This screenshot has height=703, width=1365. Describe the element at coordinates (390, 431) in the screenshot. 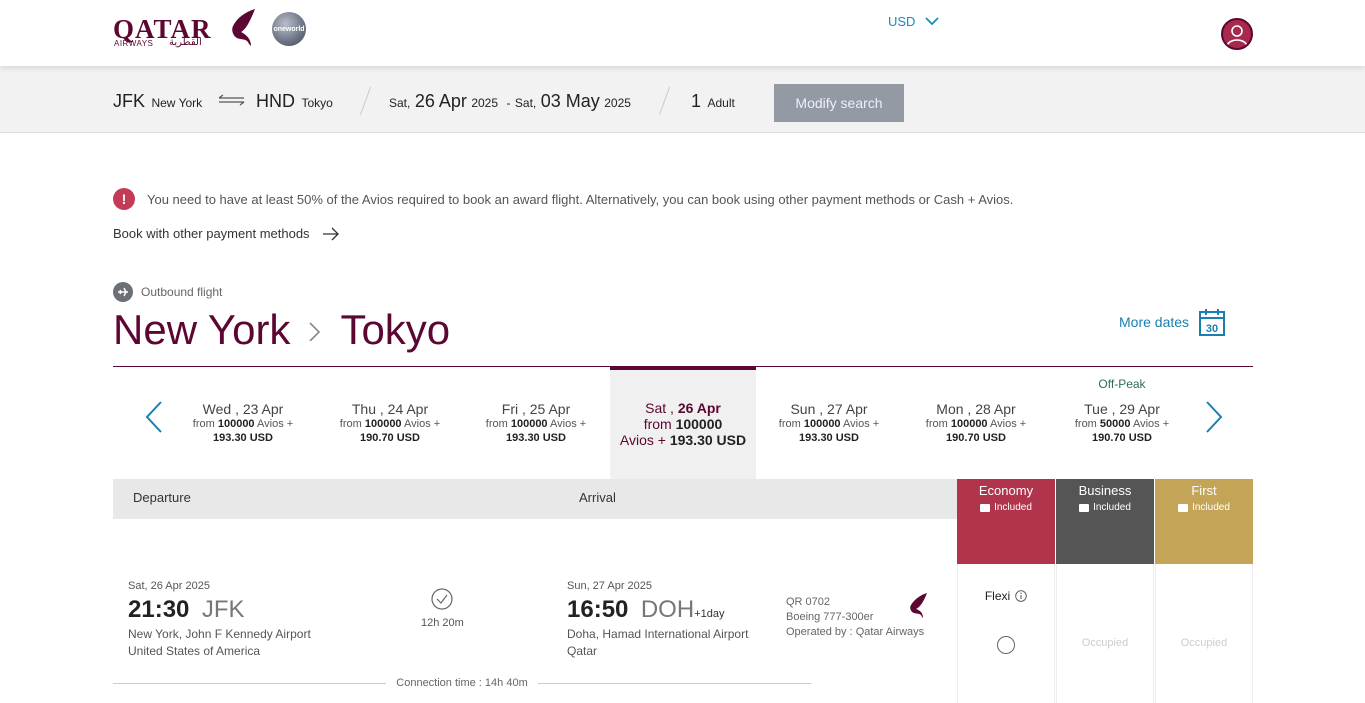

I see `date-price: from 100000 Avios + 190.70 USD` at that location.